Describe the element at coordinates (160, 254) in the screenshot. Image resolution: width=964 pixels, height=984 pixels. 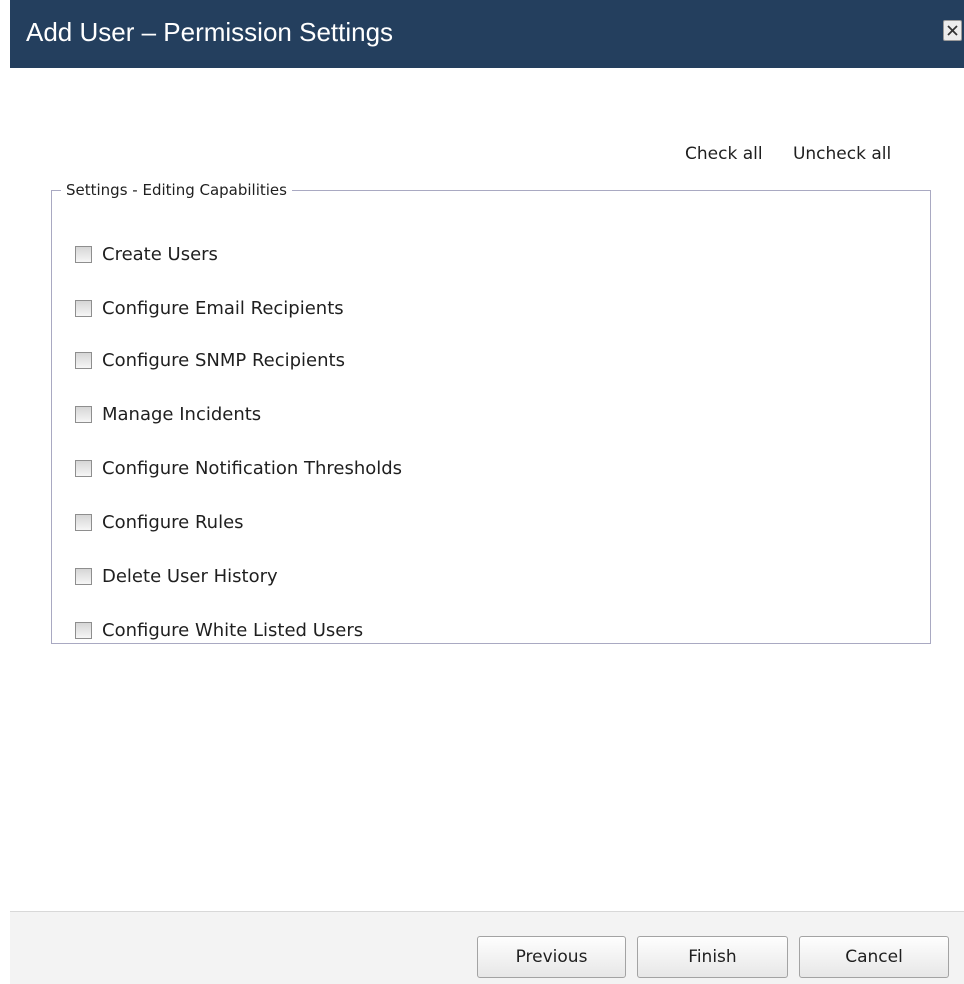
I see `permission-label: Create Users` at that location.